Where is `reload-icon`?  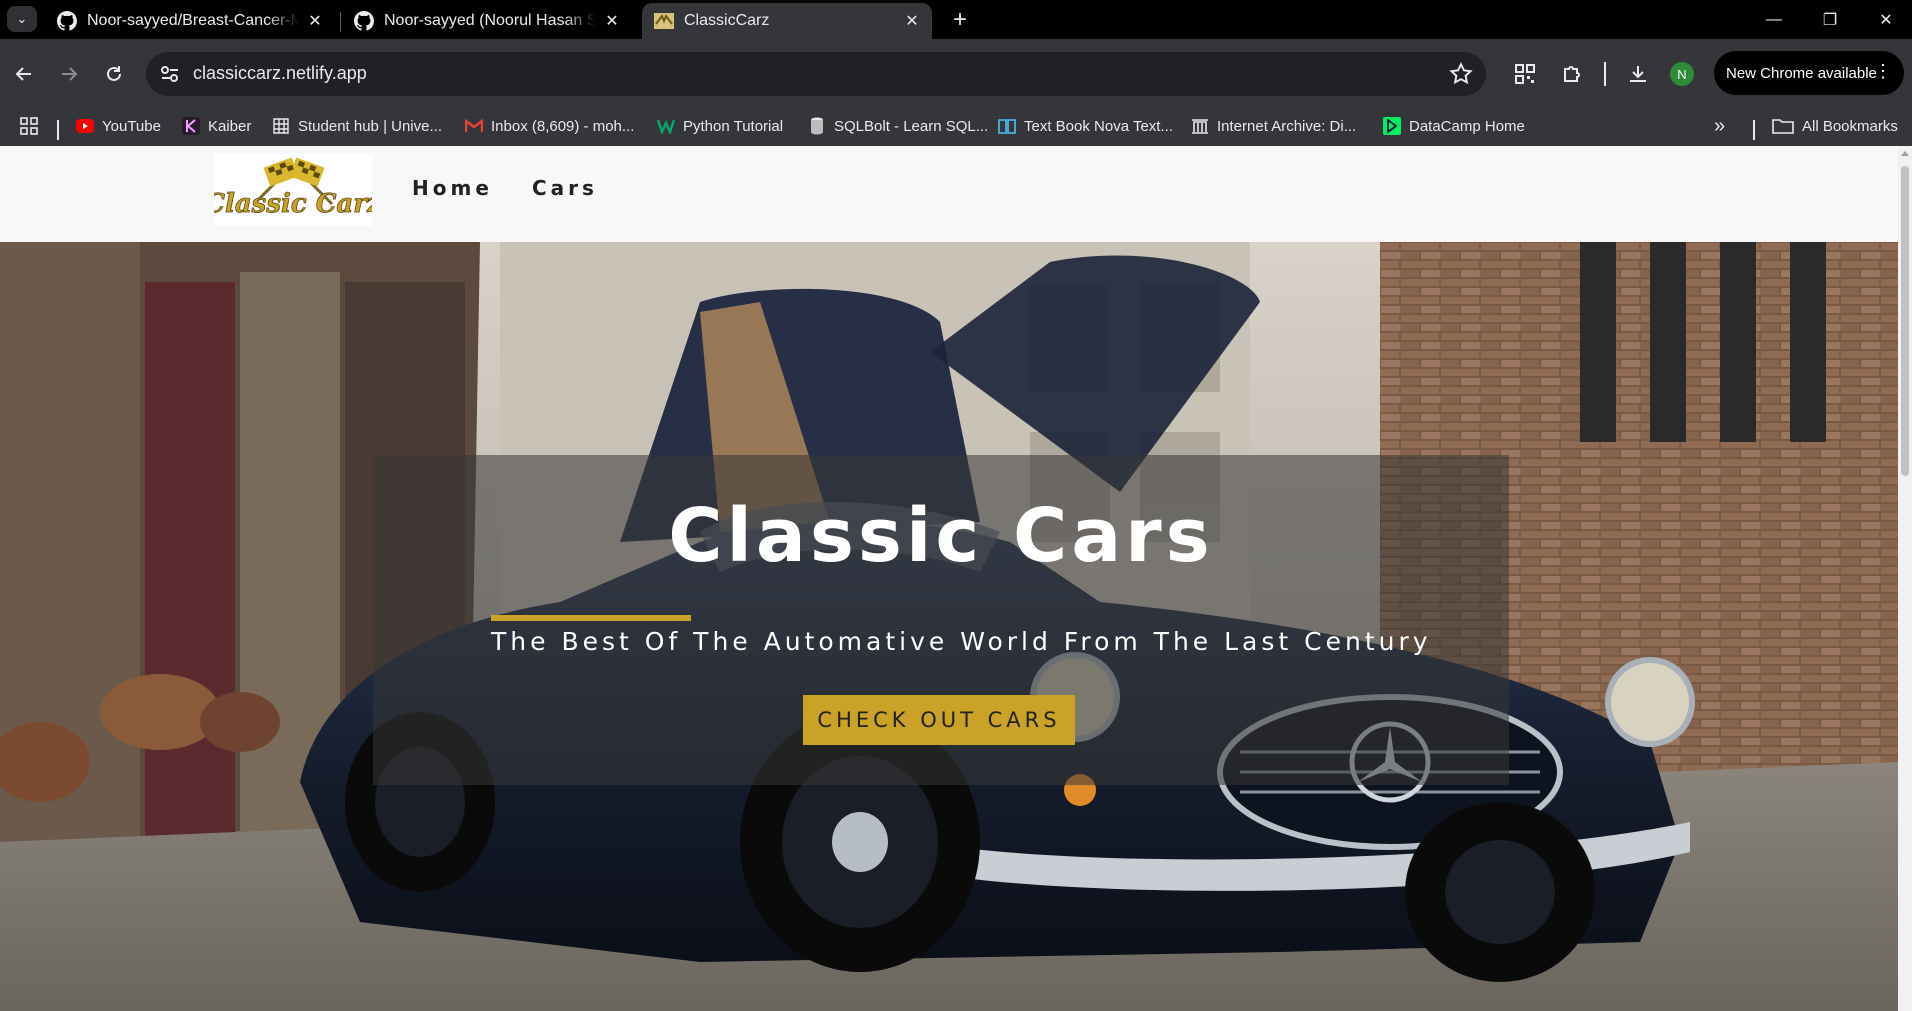 reload-icon is located at coordinates (114, 73).